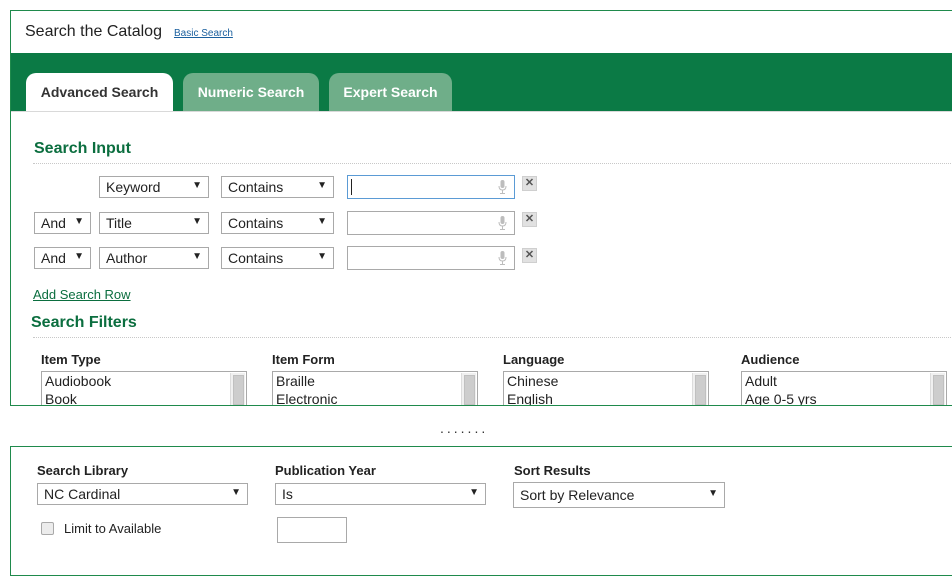  Describe the element at coordinates (481, 111) in the screenshot. I see `tab-divider` at that location.